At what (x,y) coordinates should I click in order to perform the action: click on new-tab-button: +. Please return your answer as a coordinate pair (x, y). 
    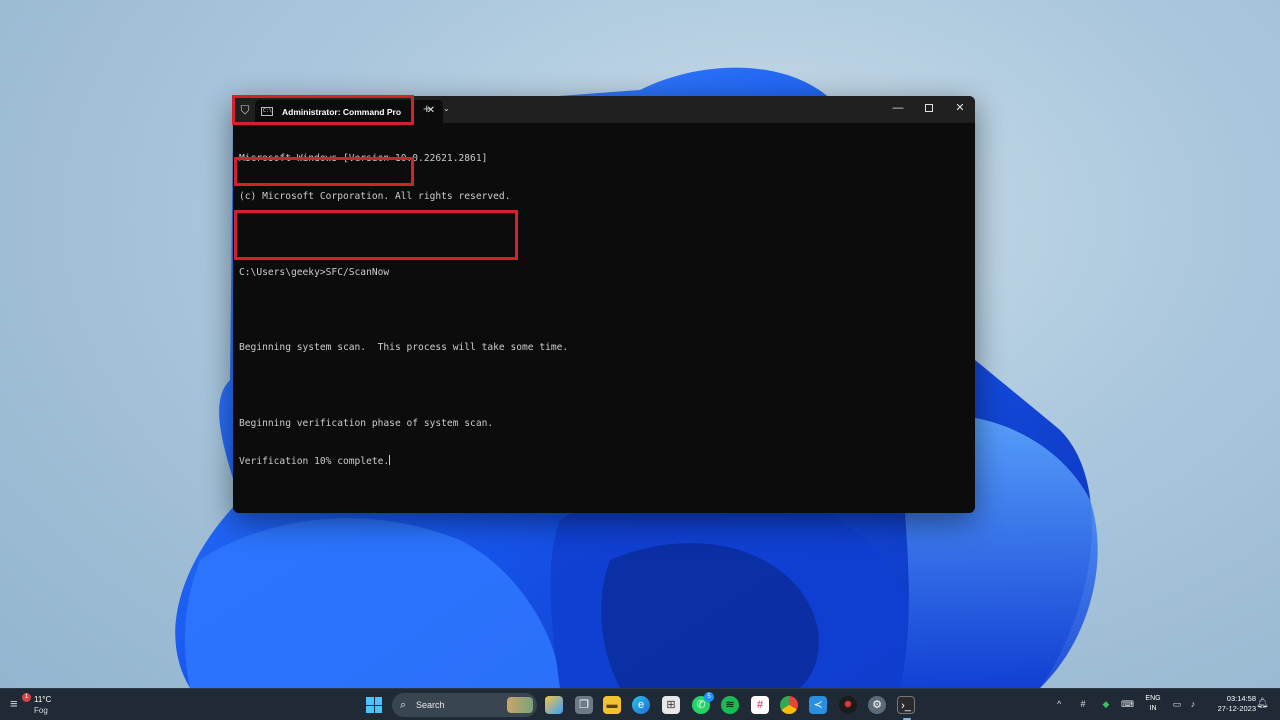
    Looking at the image, I should click on (427, 109).